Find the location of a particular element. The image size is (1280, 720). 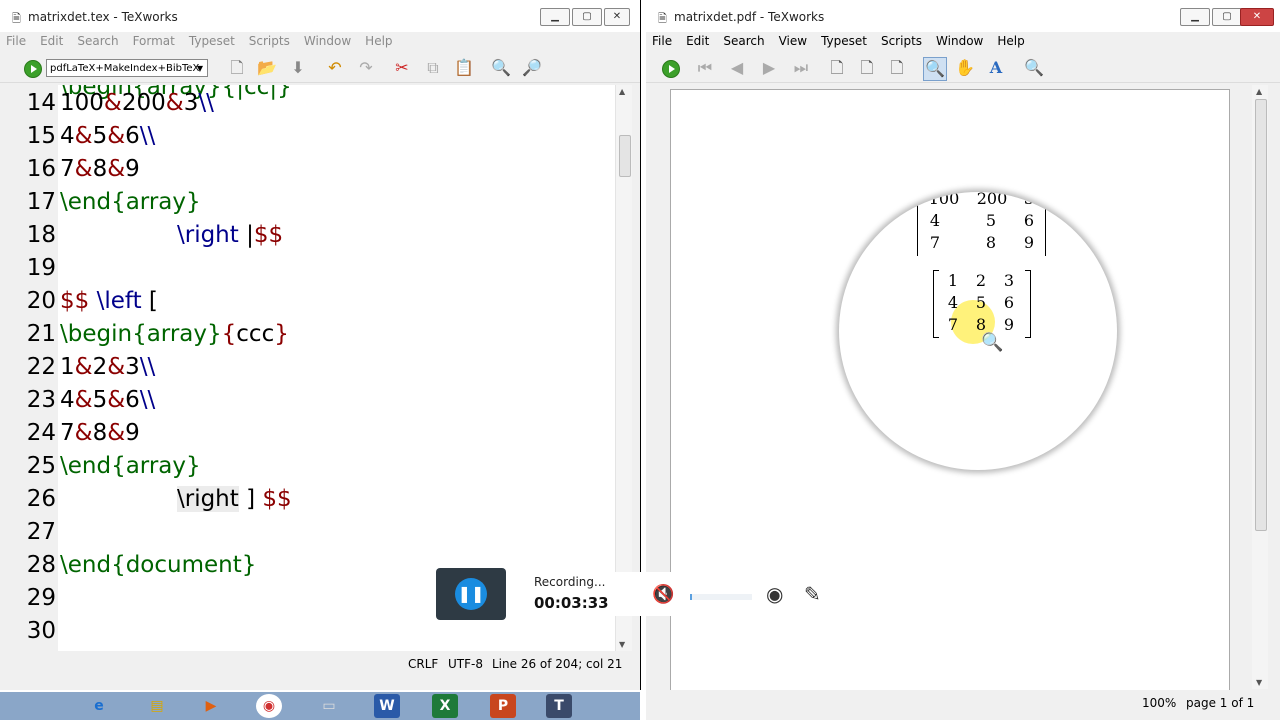

webcam-icon: ◉ is located at coordinates (774, 594).